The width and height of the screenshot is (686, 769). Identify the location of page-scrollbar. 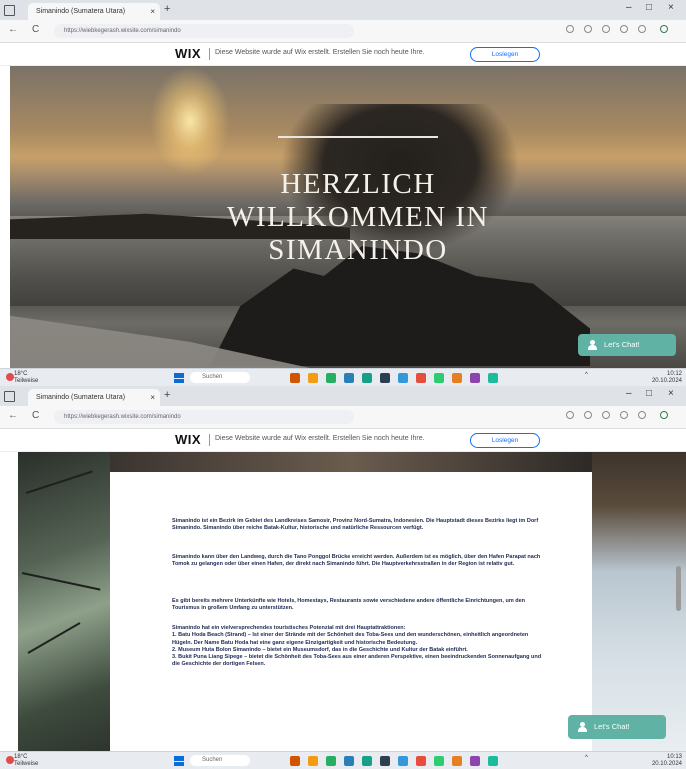
(678, 588).